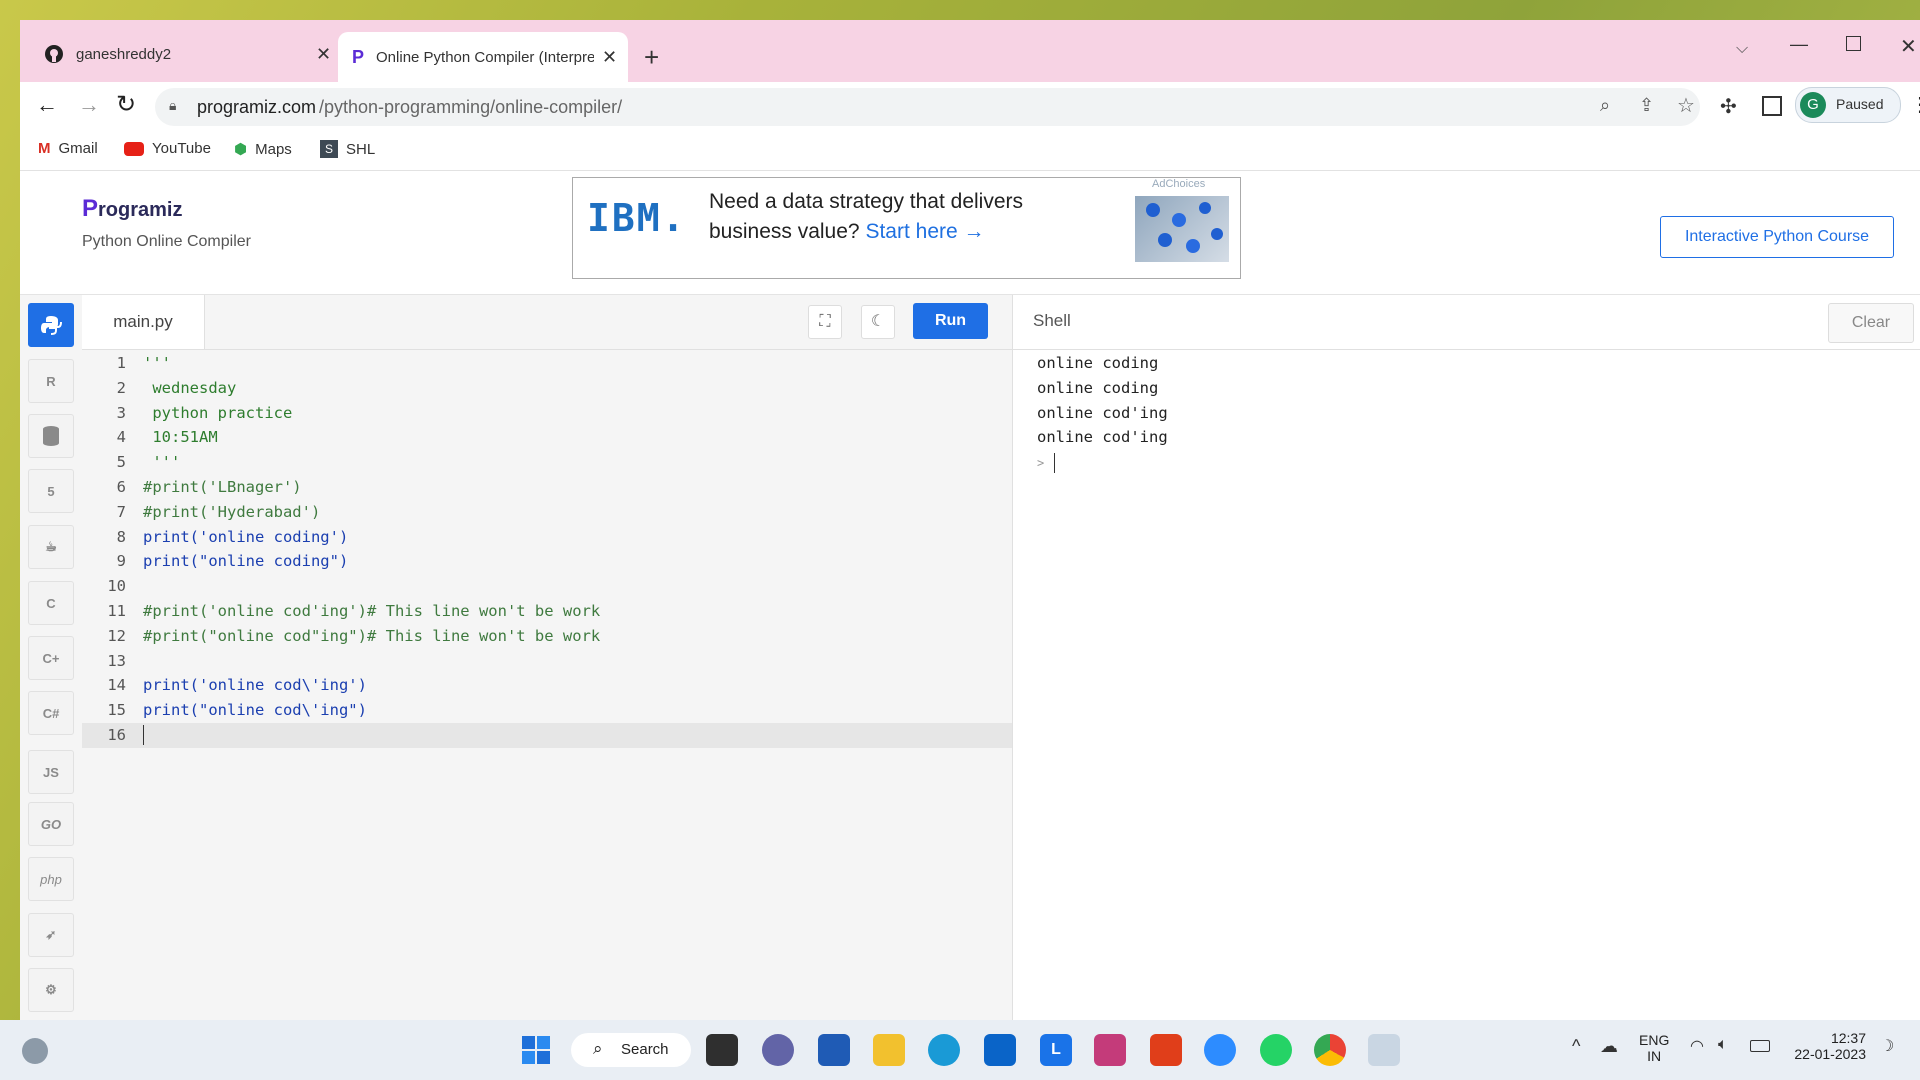 The image size is (1920, 1080). I want to click on fullscreen-icon: ⛶, so click(825, 322).